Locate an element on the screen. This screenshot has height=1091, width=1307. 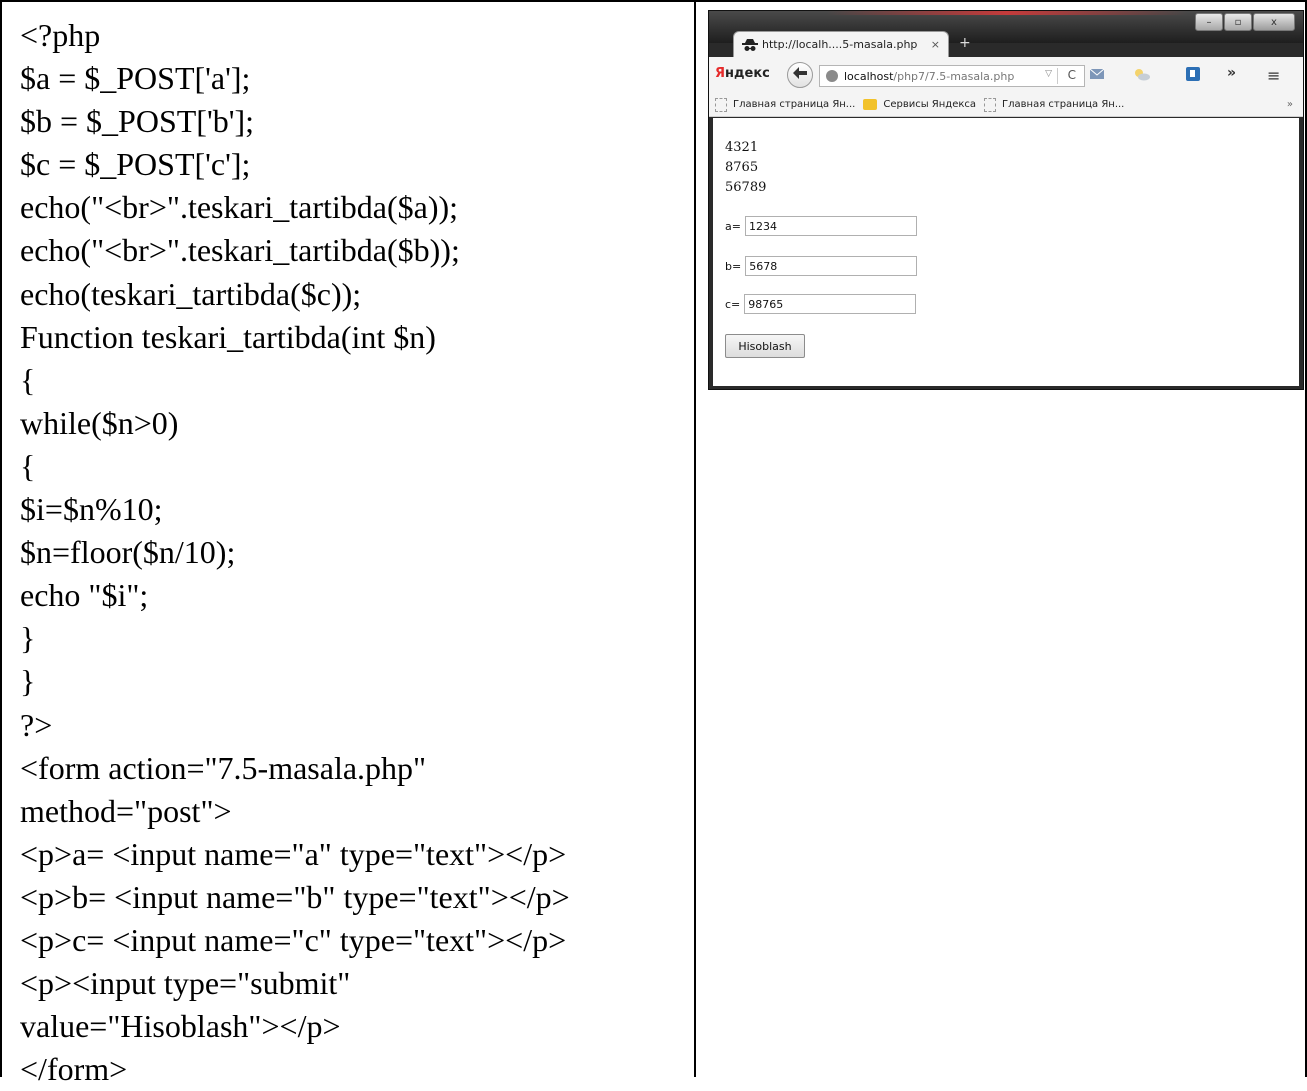
back-arrow-icon is located at coordinates (800, 75).